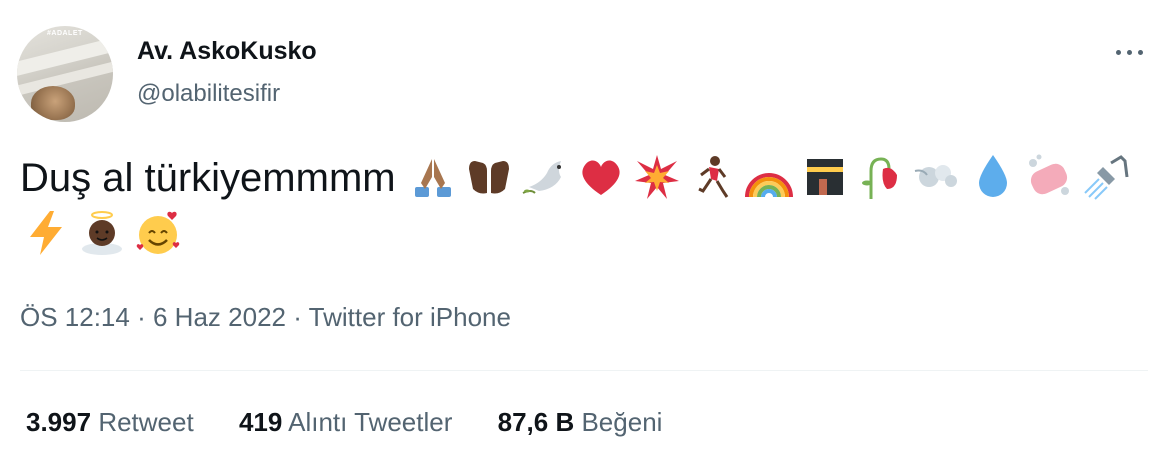 The width and height of the screenshot is (1168, 472). Describe the element at coordinates (102, 233) in the screenshot. I see `baby-angel-icon` at that location.